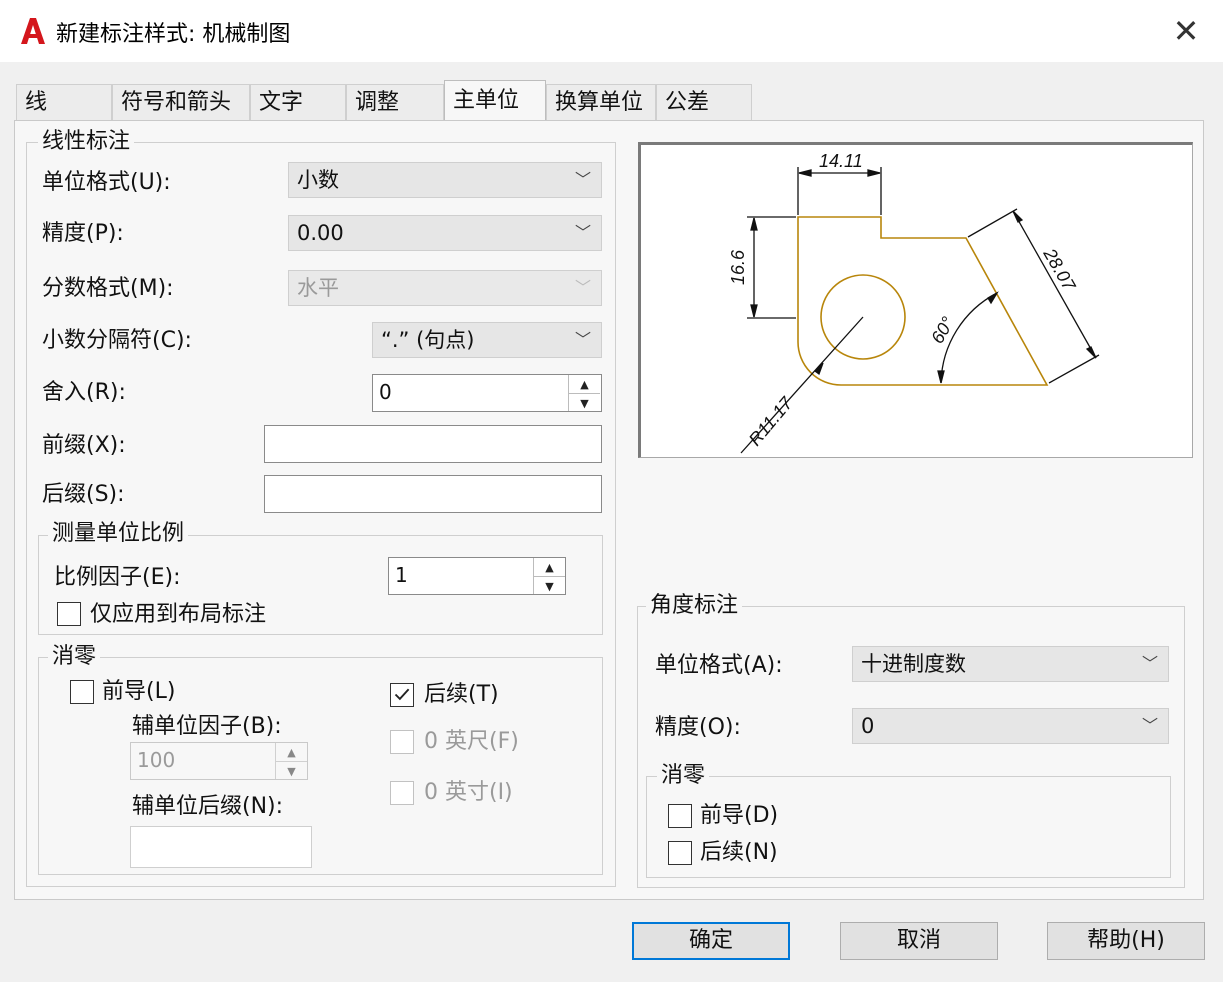  Describe the element at coordinates (83, 233) in the screenshot. I see `precision-label: 精度(P):` at that location.